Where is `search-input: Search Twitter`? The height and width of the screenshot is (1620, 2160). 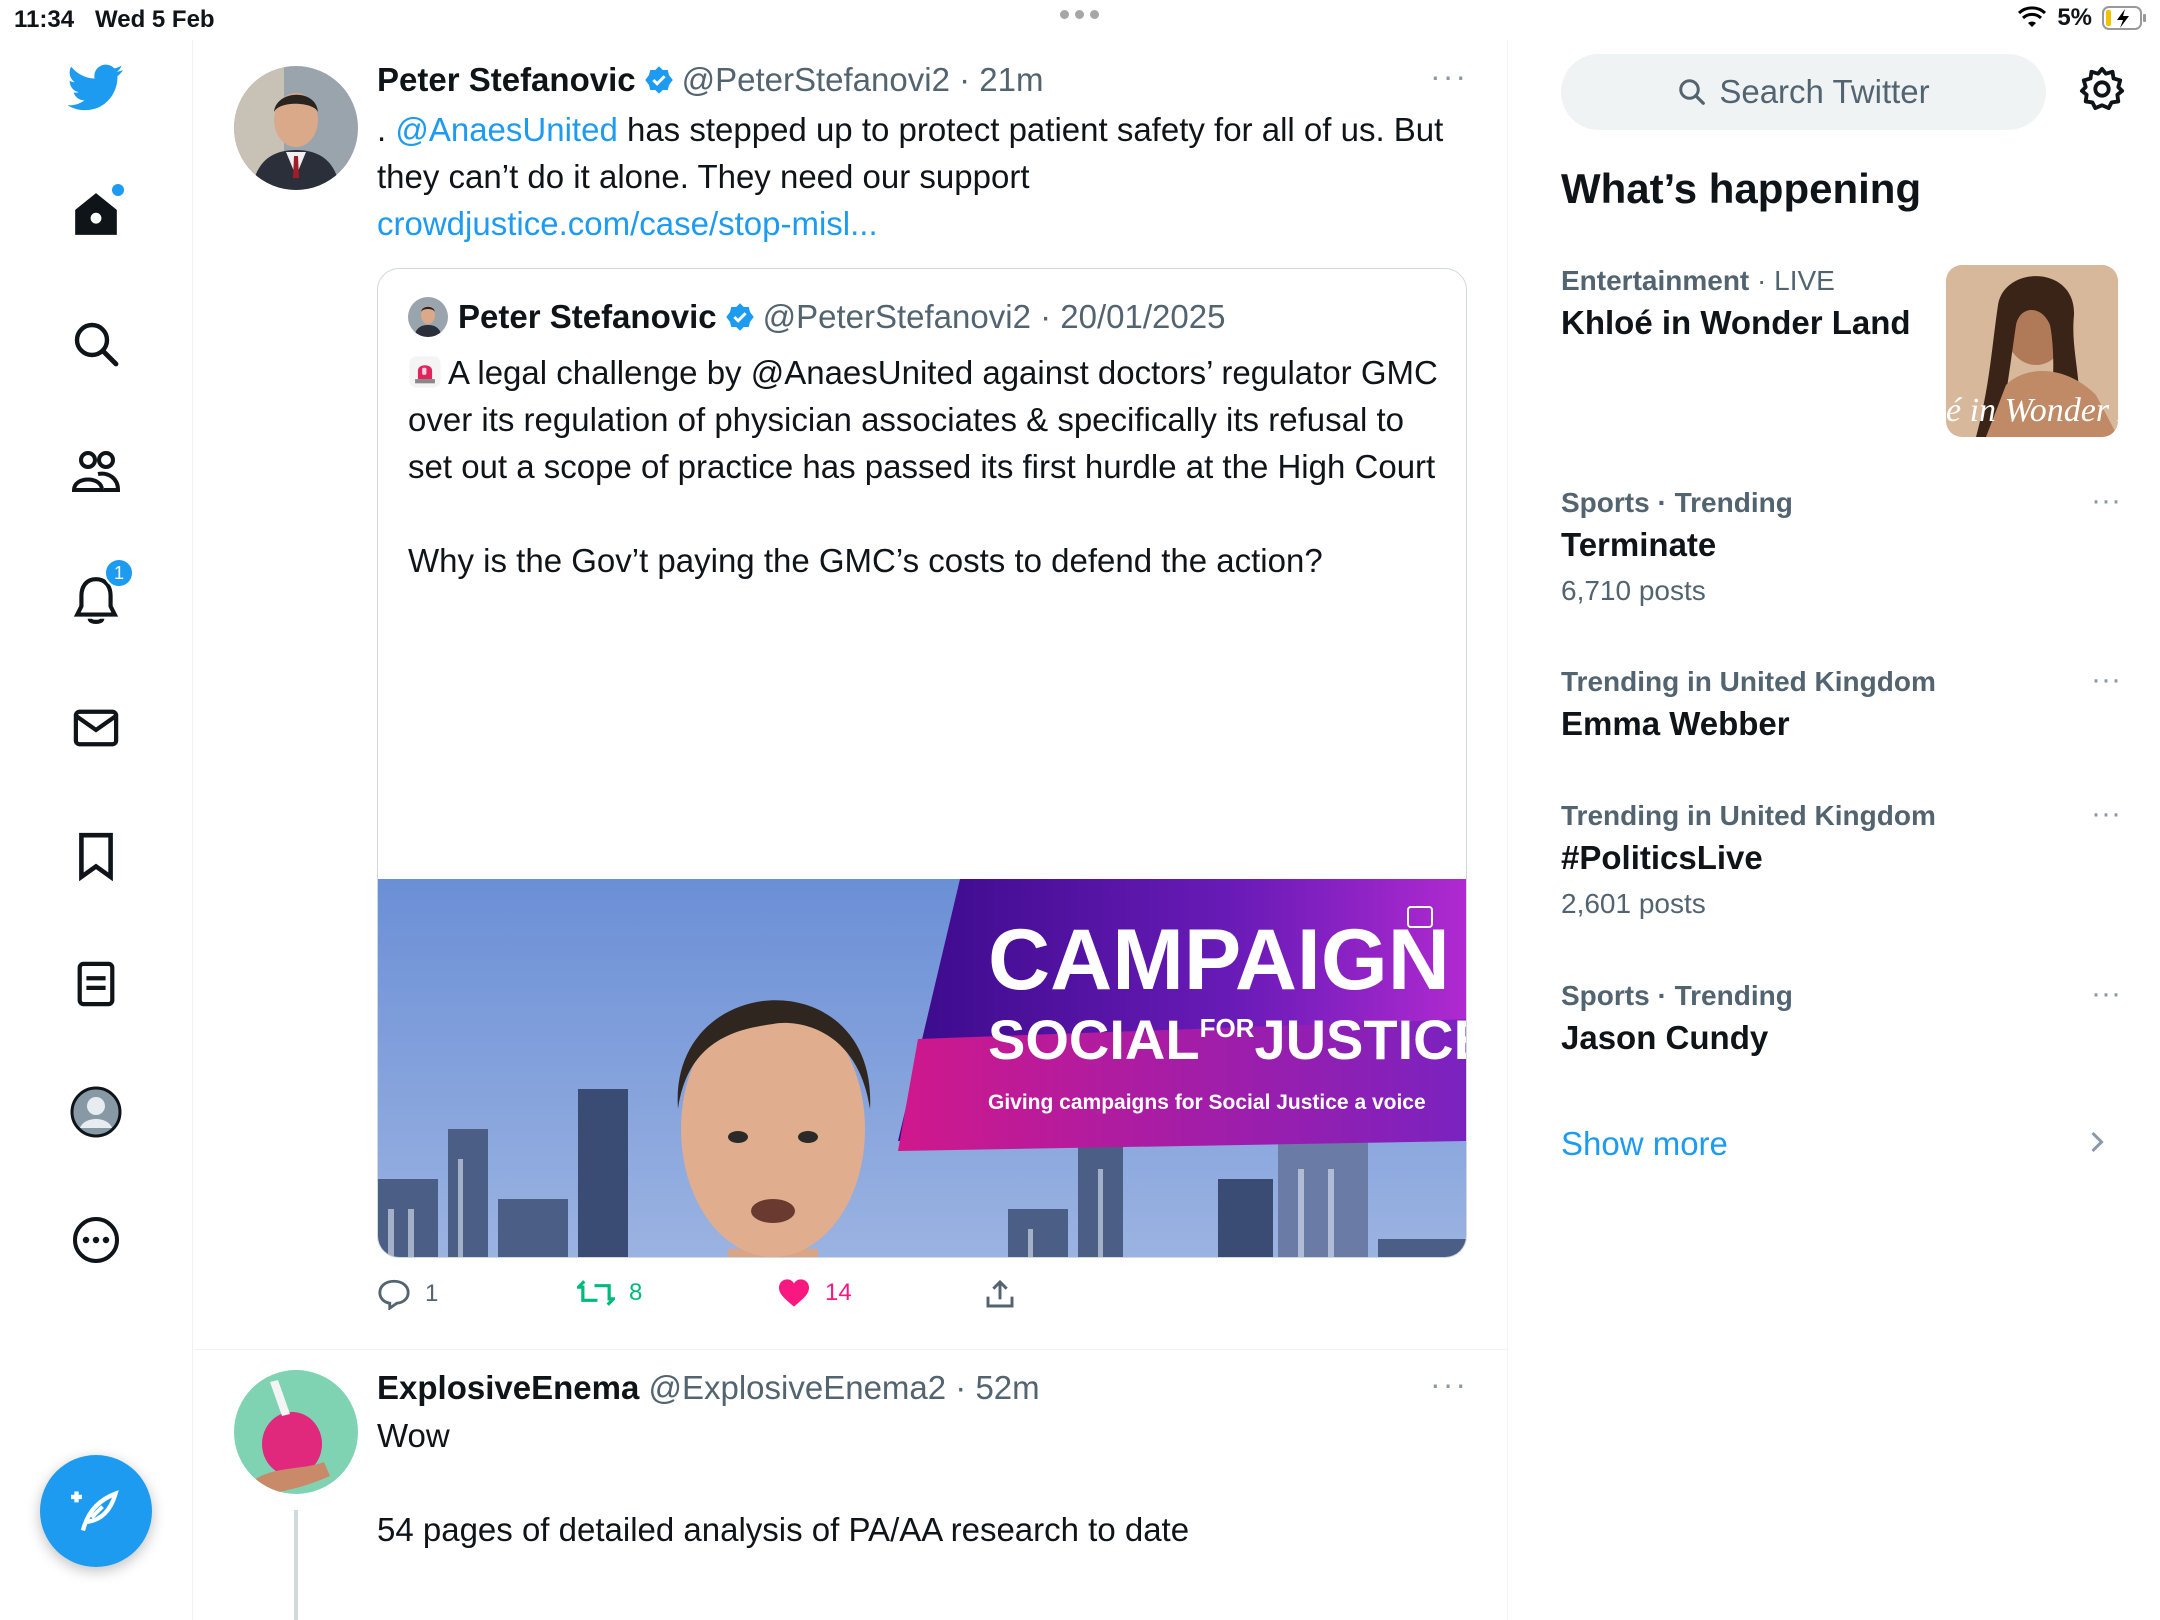
search-input: Search Twitter is located at coordinates (1803, 92).